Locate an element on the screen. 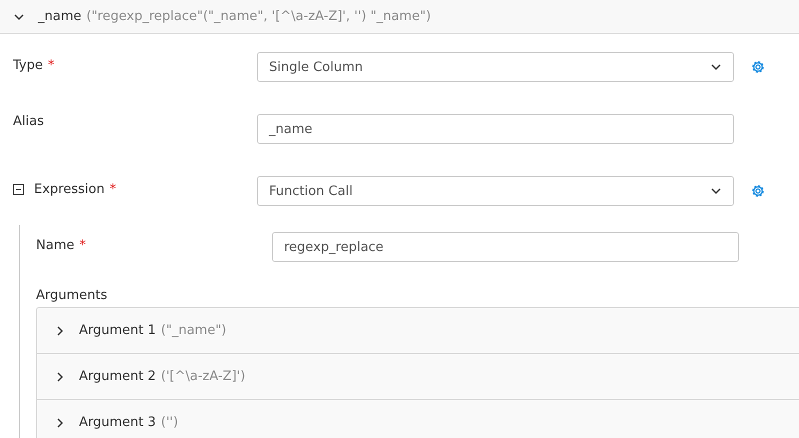 This screenshot has width=799, height=438. argument-row: Argument 1 ("_name") is located at coordinates (418, 331).